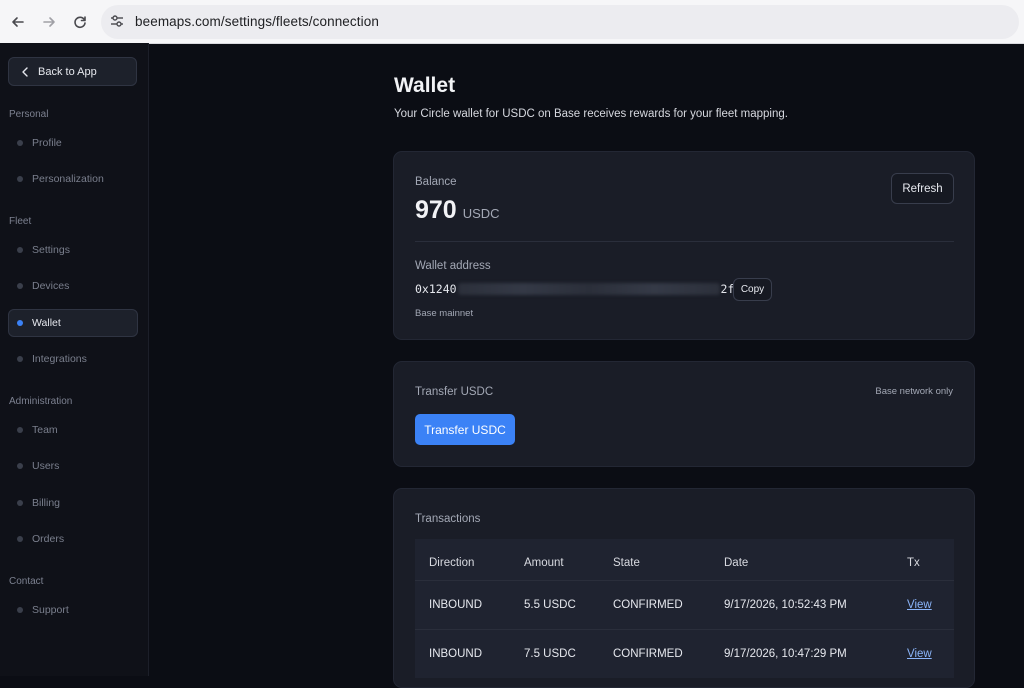 This screenshot has height=688, width=1024. Describe the element at coordinates (453, 266) in the screenshot. I see `wallet-address-label: Wallet address` at that location.